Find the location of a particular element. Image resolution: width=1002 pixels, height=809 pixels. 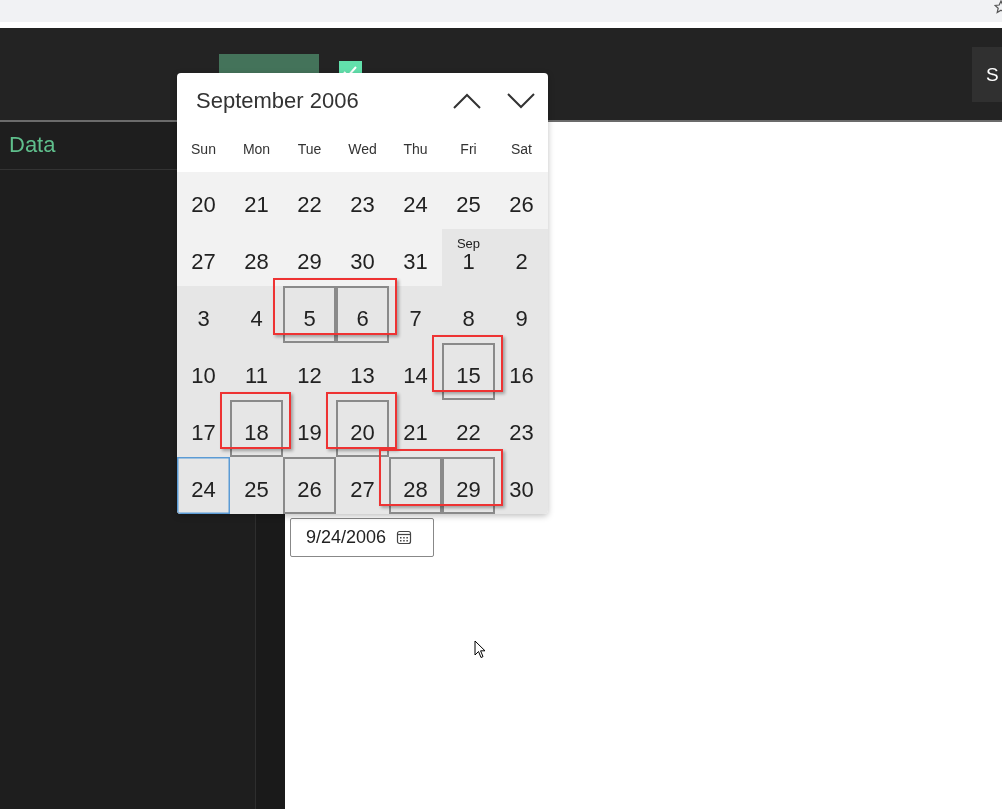

day-cell: 11 is located at coordinates (256, 371).